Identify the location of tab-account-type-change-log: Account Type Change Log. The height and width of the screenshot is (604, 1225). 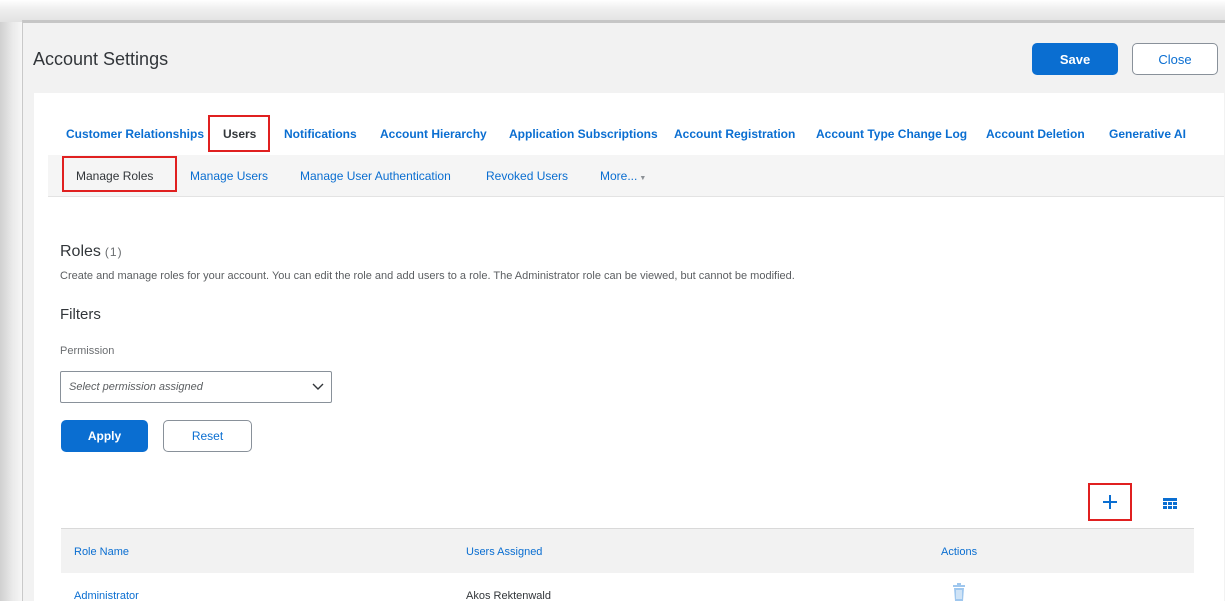
(891, 134).